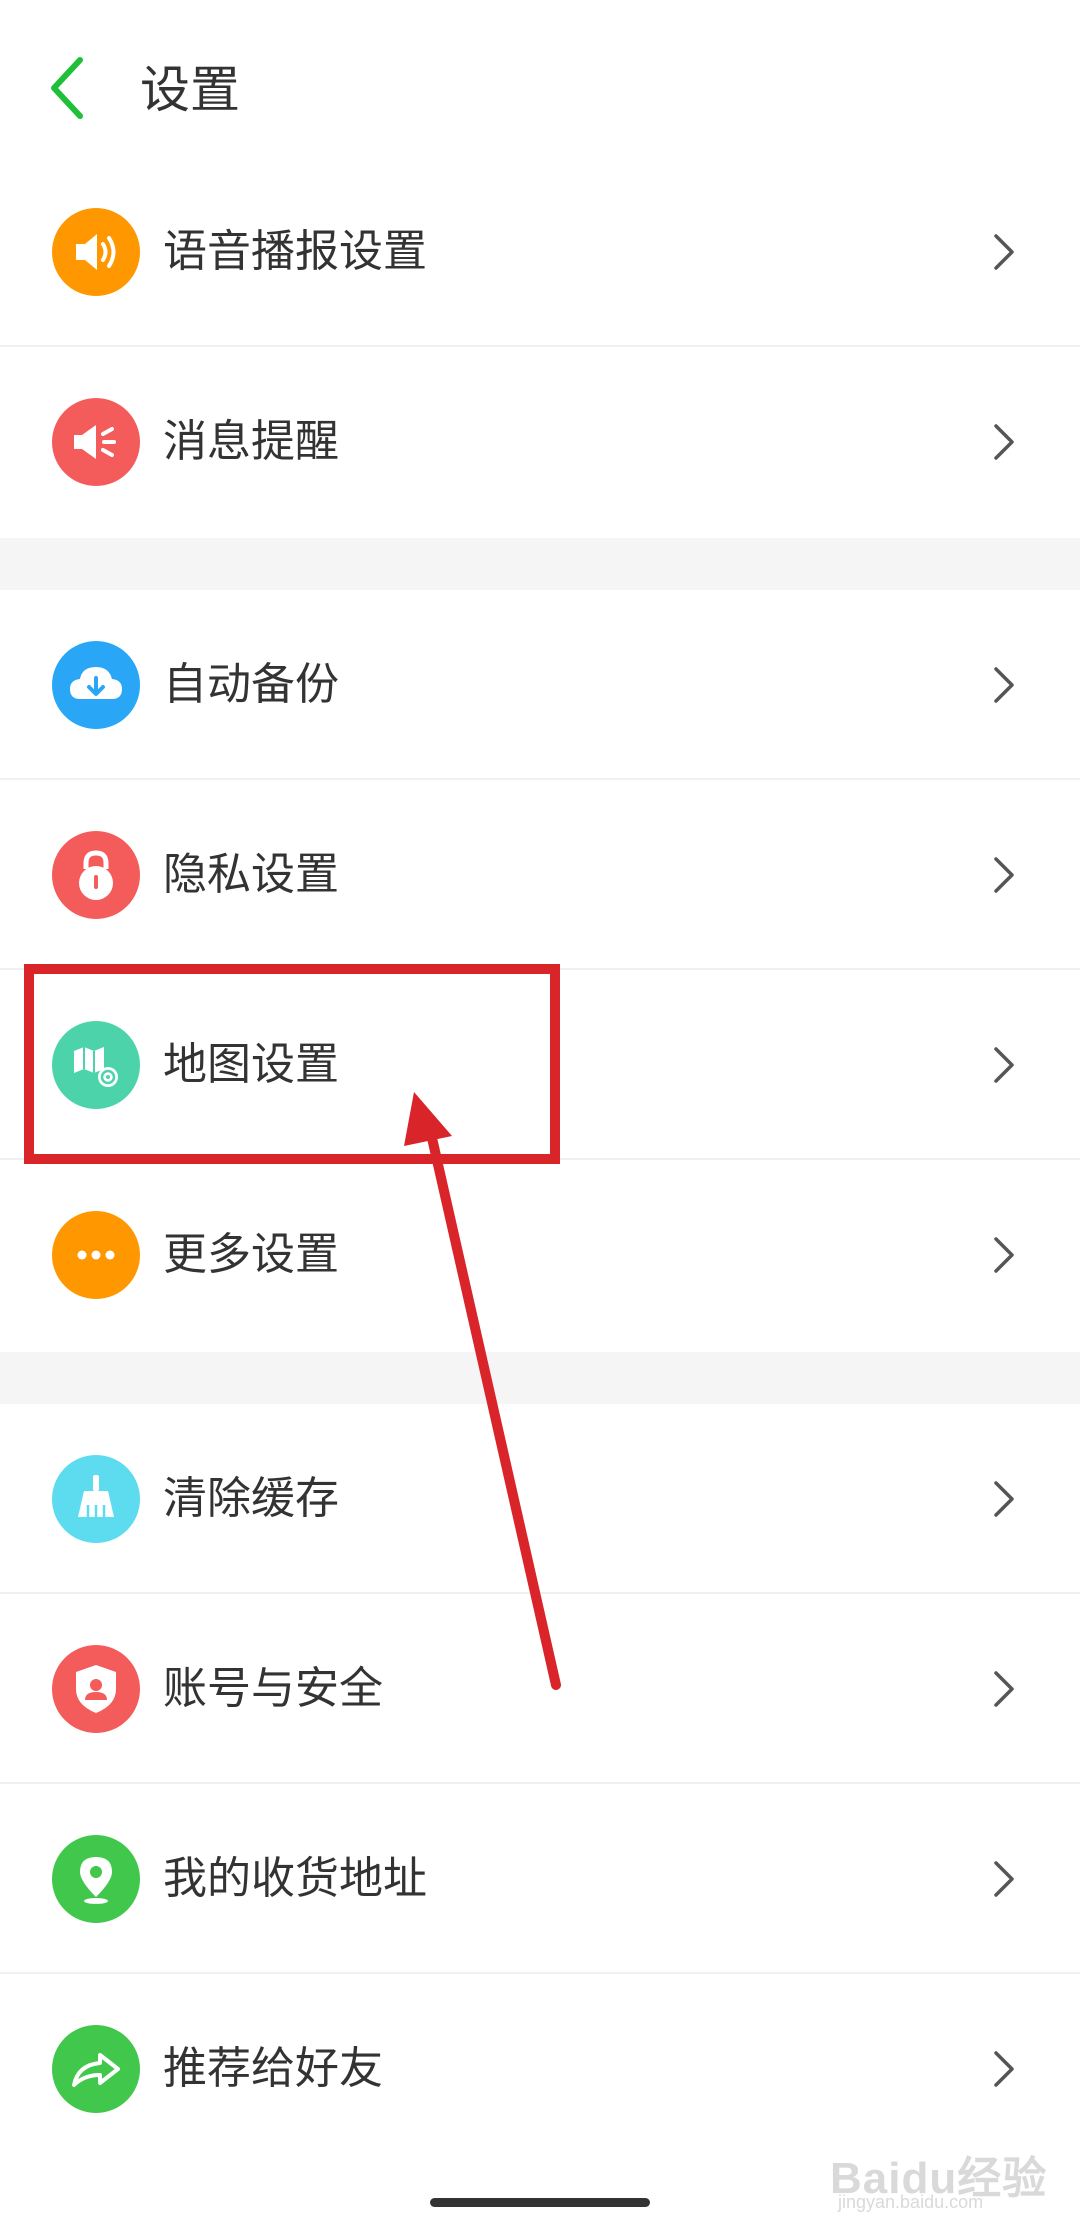  I want to click on baidu-watermark: Baidu经验 jingyan.baidu.com, so click(945, 2170).